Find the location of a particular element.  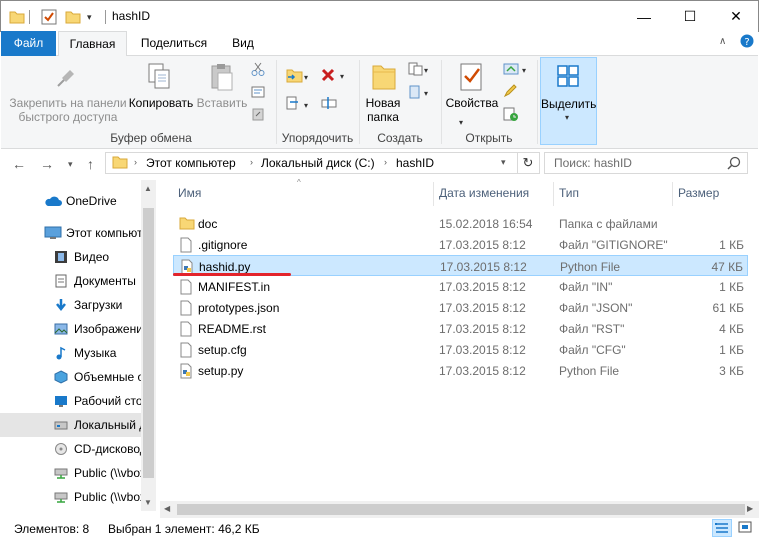

move-to-icon: ▾ is located at coordinates (298, 77).